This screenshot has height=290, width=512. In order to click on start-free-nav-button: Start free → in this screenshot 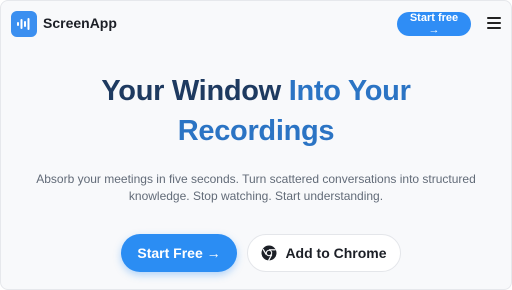, I will do `click(434, 24)`.